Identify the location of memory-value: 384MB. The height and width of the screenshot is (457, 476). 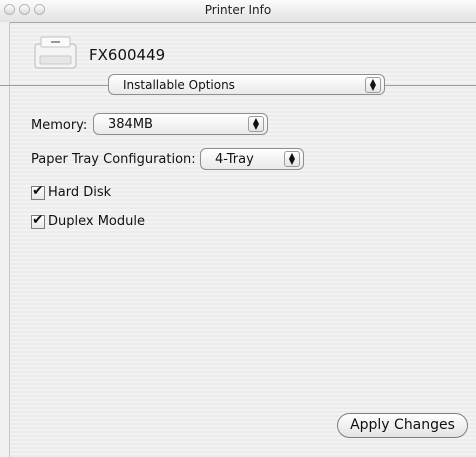
(130, 124).